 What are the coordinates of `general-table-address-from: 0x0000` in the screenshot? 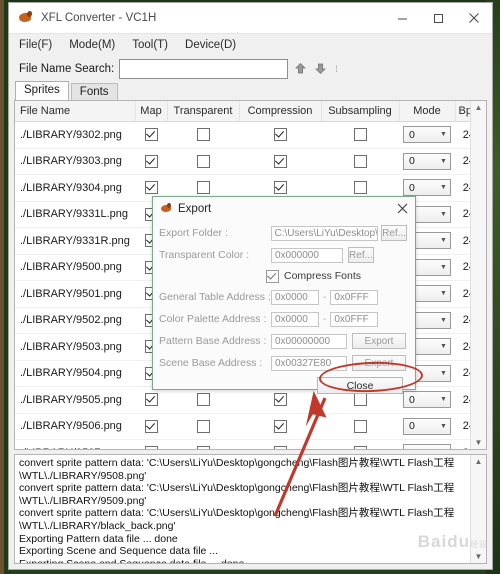 It's located at (295, 297).